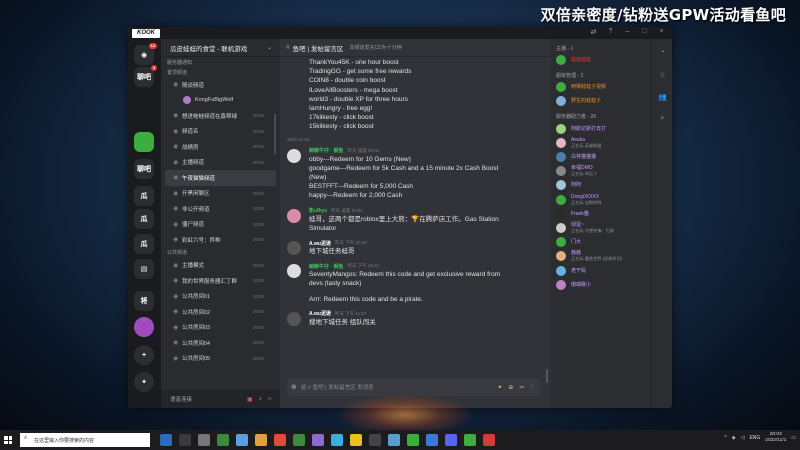 Image resolution: width=800 pixels, height=450 pixels. What do you see at coordinates (601, 214) in the screenshot?
I see `member-item: Frank猫` at bounding box center [601, 214].